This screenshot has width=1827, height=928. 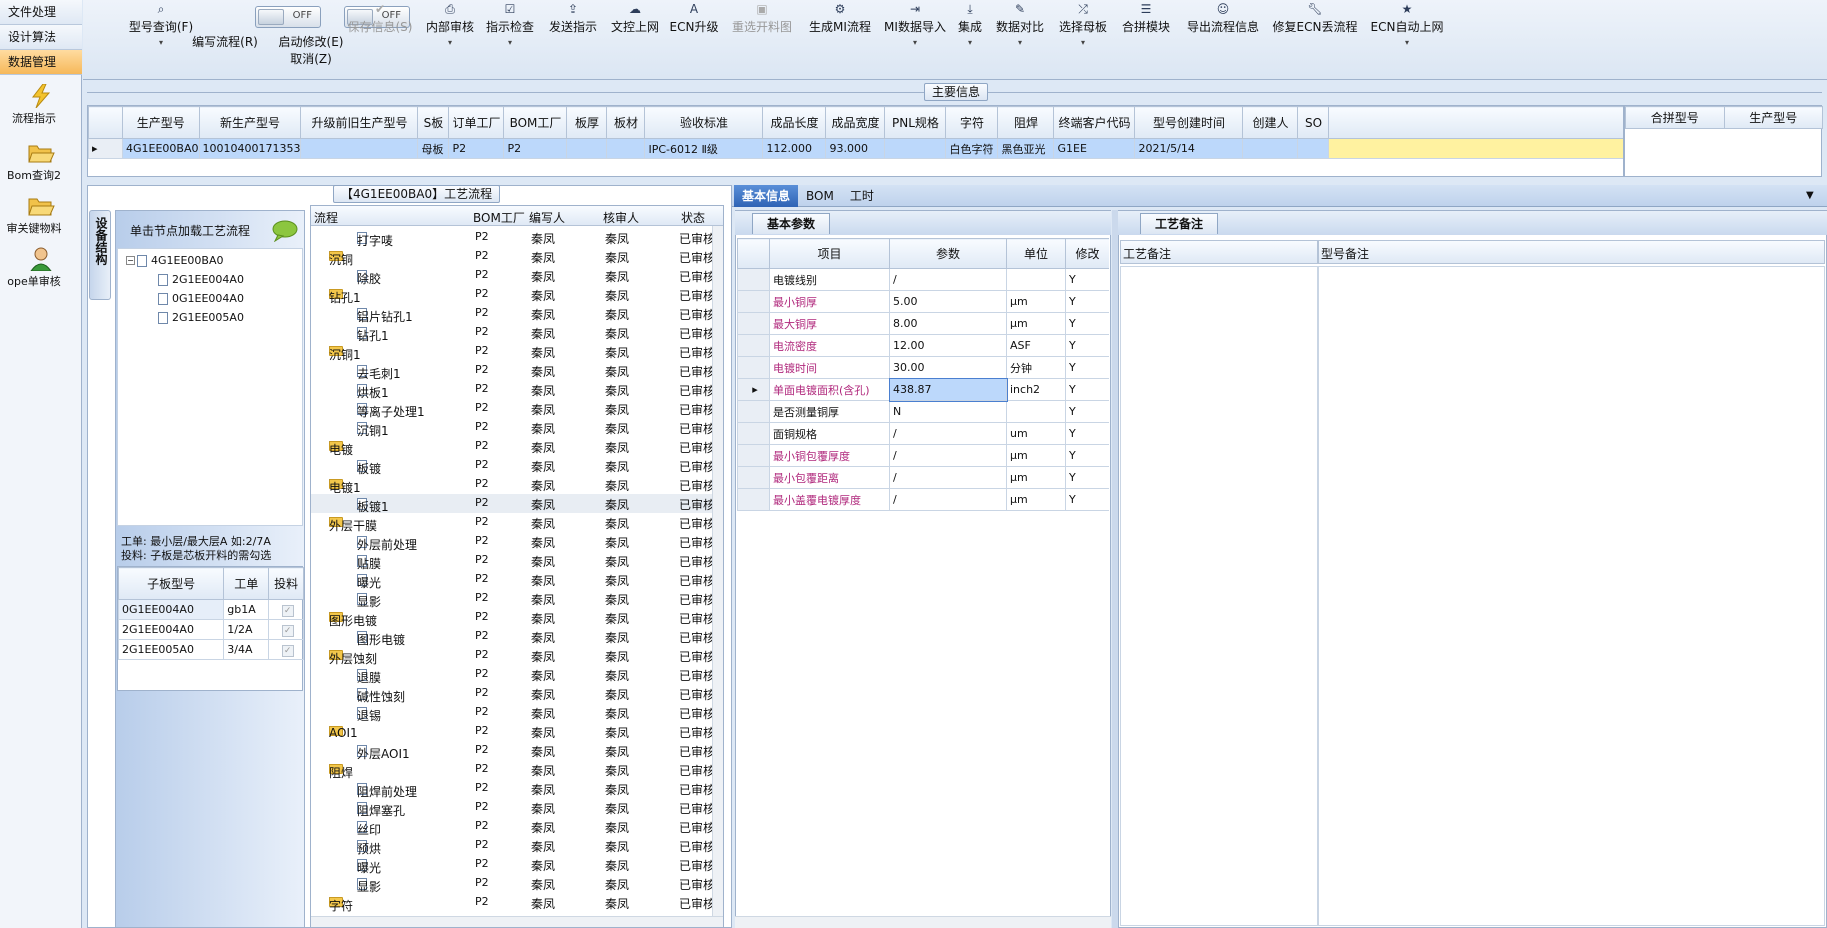 I want to click on tree-node: 0G1EE004A0, so click(x=201, y=298).